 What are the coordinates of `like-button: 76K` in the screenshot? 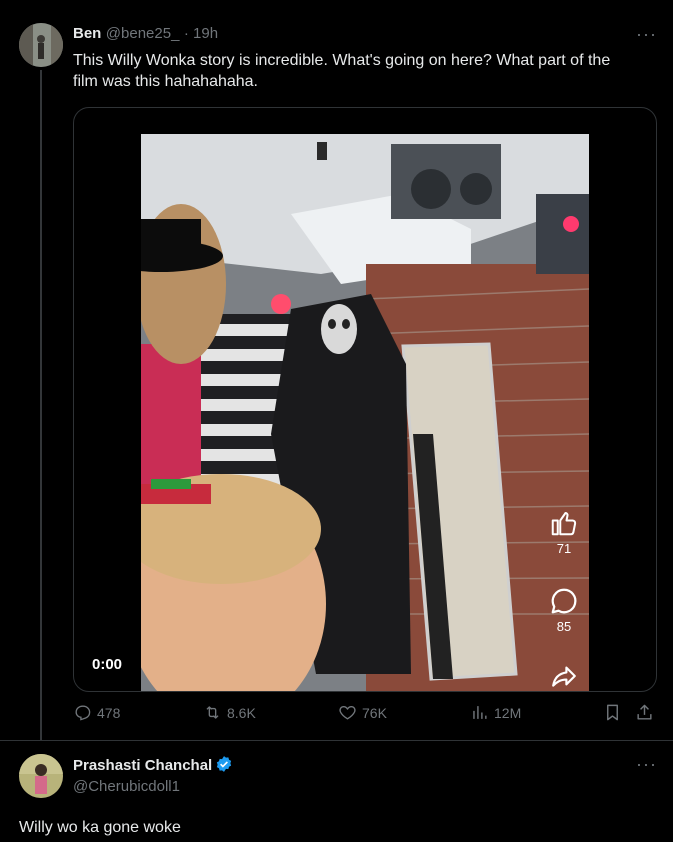 It's located at (362, 712).